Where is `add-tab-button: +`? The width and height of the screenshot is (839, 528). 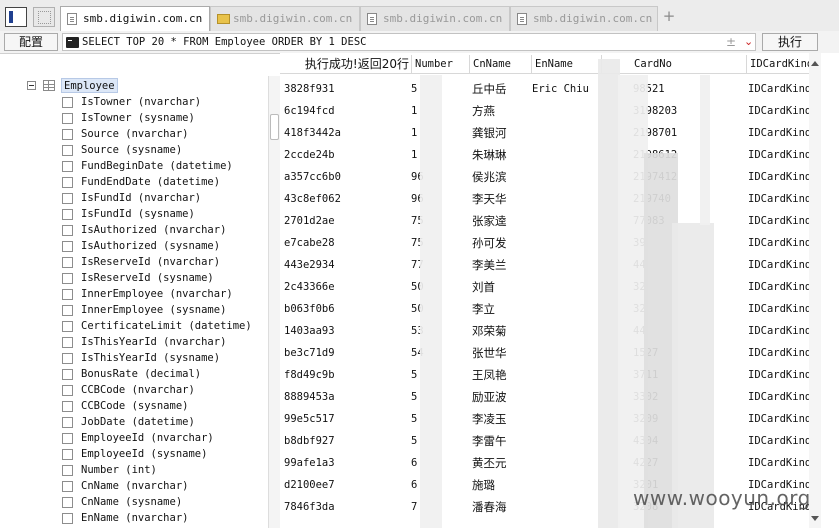
add-tab-button: + is located at coordinates (669, 16).